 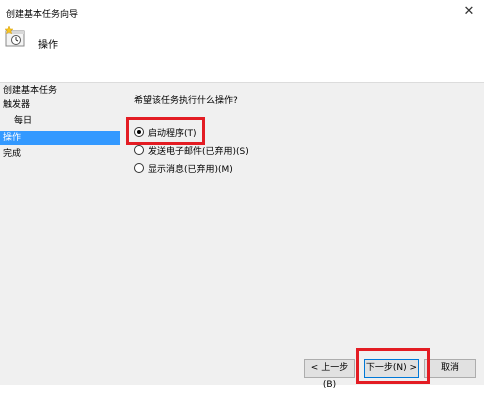 I want to click on task-scheduler-icon, so click(x=15, y=36).